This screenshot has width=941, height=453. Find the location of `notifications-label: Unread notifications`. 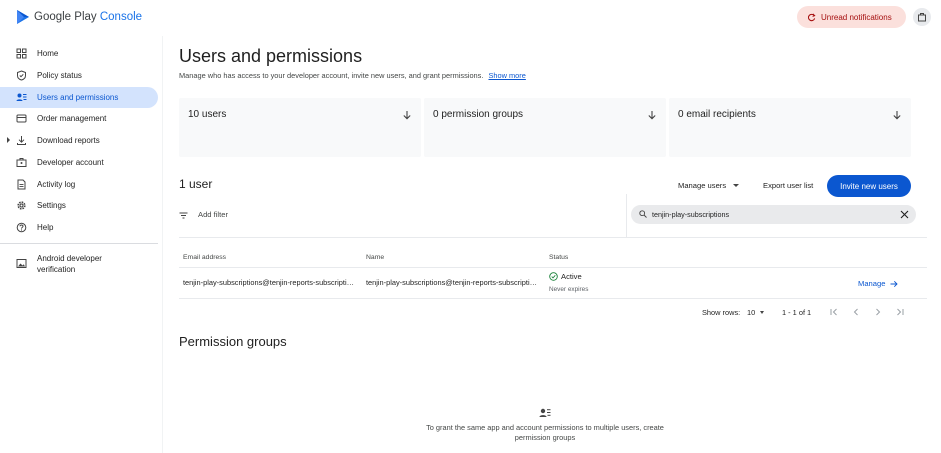

notifications-label: Unread notifications is located at coordinates (856, 17).